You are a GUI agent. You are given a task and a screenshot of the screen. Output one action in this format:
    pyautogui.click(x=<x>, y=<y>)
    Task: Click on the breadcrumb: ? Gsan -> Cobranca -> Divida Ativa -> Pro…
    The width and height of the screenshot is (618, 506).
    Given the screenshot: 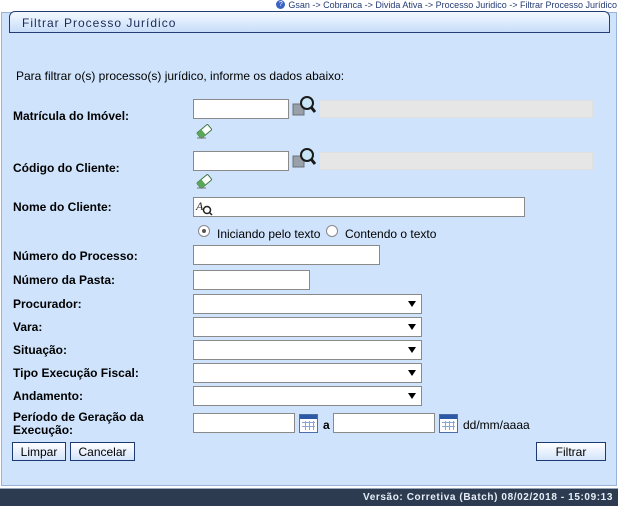 What is the action you would take?
    pyautogui.click(x=309, y=5)
    